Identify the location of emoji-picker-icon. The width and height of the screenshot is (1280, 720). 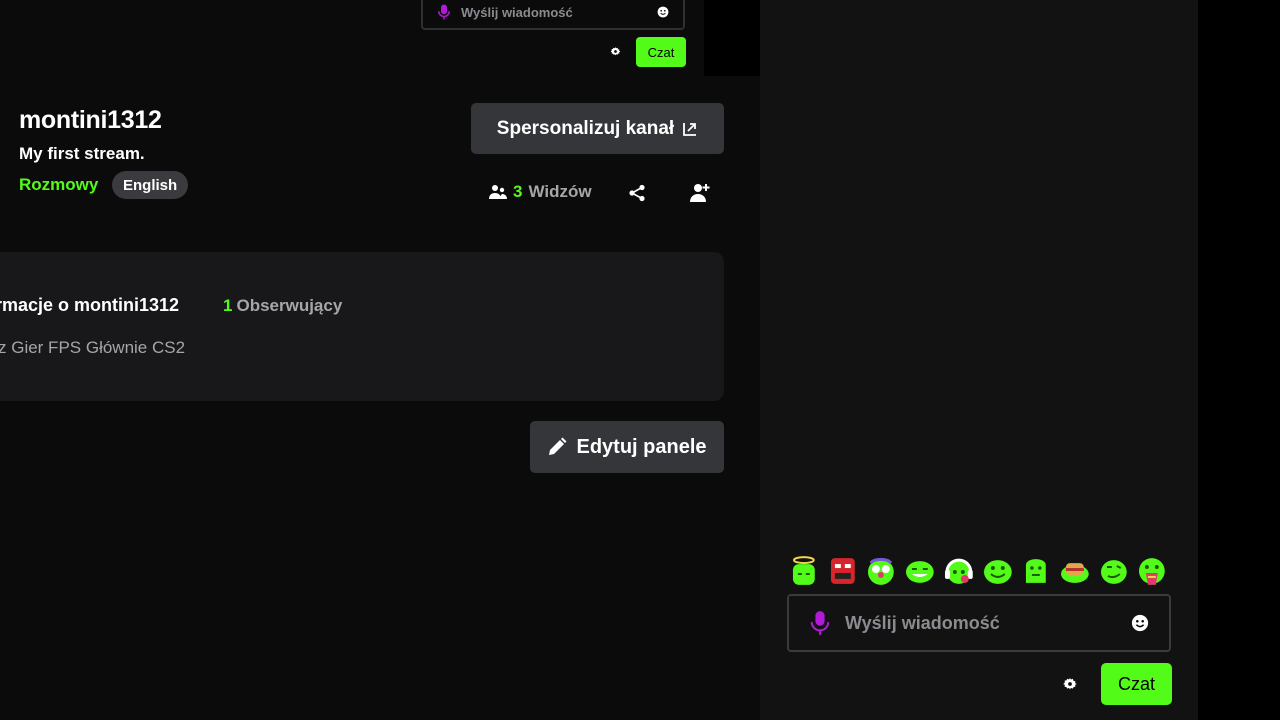
(1140, 623).